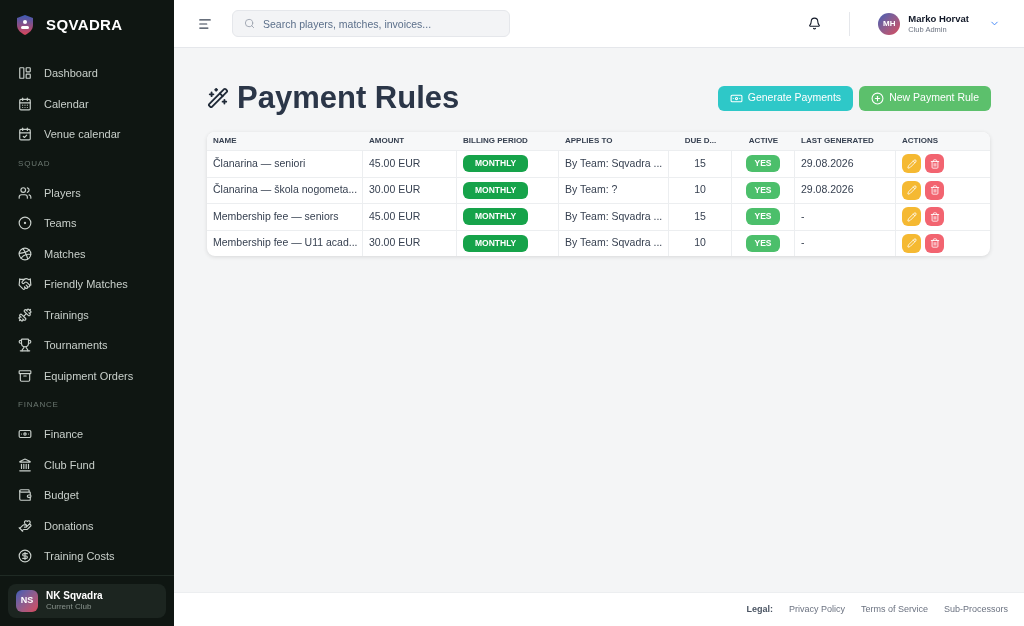 This screenshot has height=626, width=1024. What do you see at coordinates (25, 25) in the screenshot?
I see `shield-logo-icon` at bounding box center [25, 25].